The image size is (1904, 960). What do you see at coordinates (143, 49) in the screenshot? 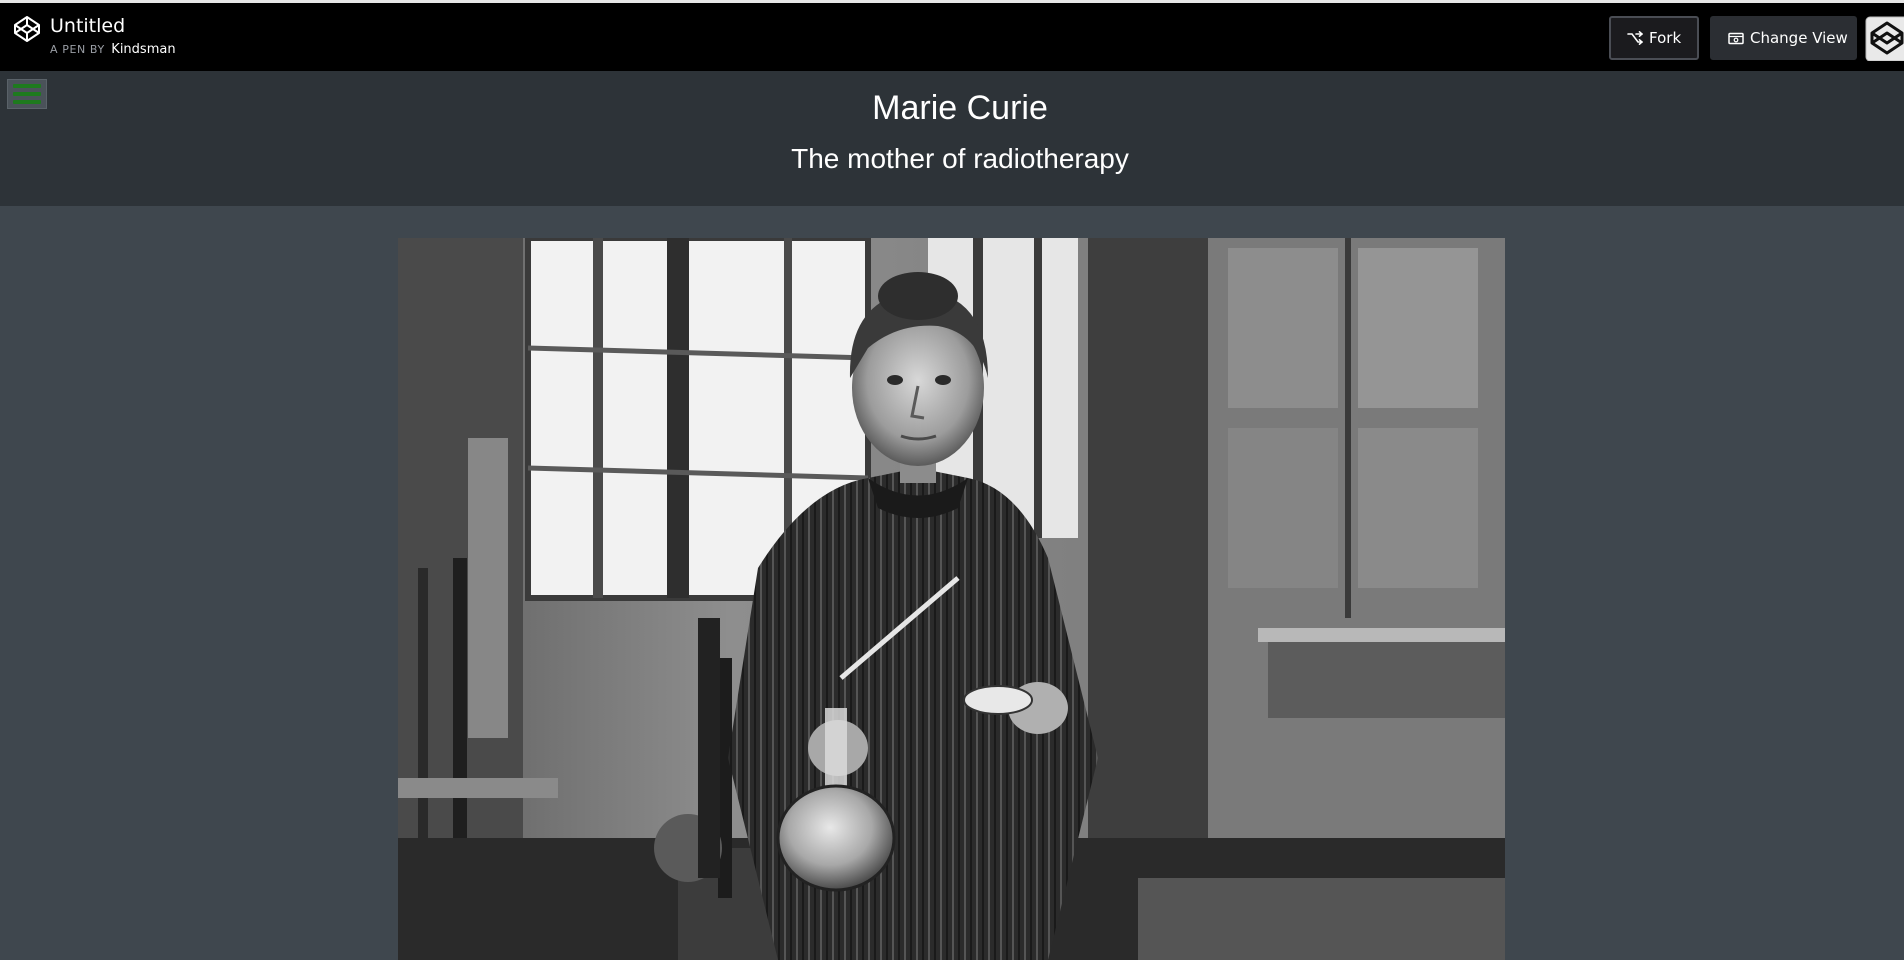
I see `pen-author-link: Kindsman` at bounding box center [143, 49].